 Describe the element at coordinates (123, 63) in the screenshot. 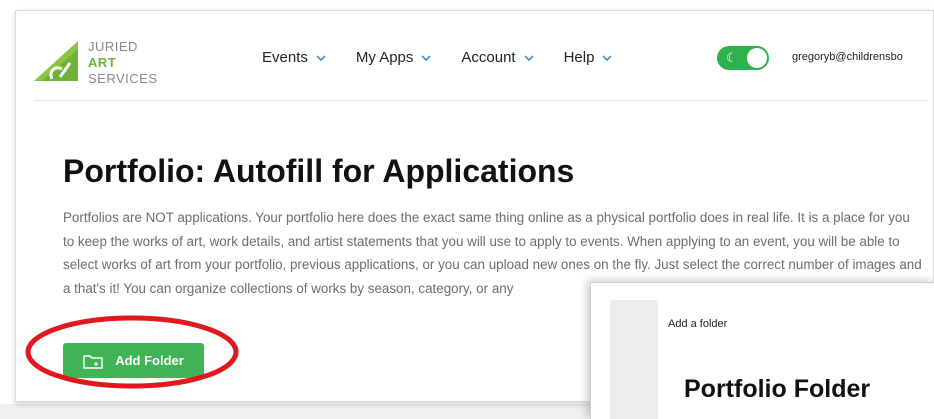

I see `logo-wordmark: JURIED ART SERVICES` at that location.